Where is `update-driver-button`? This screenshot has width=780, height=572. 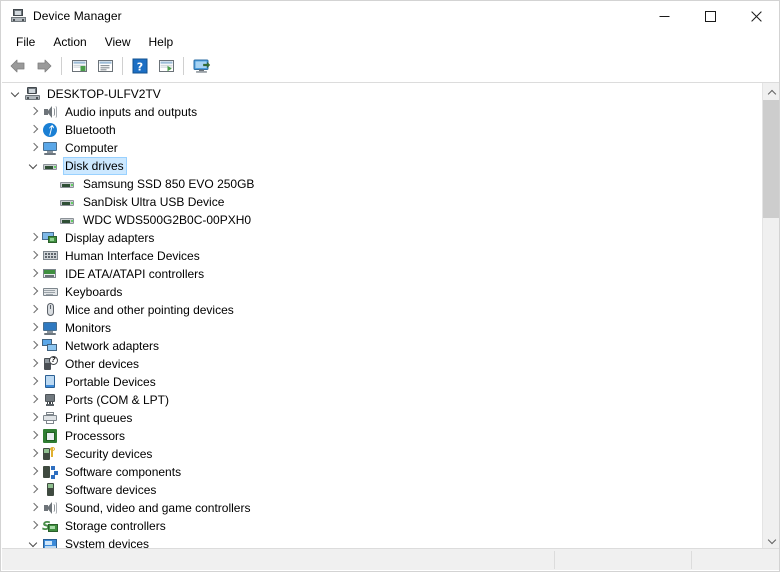
update-driver-button is located at coordinates (166, 66).